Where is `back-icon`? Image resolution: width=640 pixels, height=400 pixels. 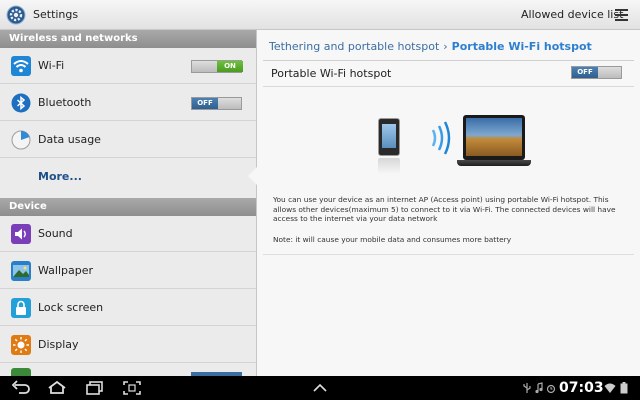 back-icon is located at coordinates (21, 388).